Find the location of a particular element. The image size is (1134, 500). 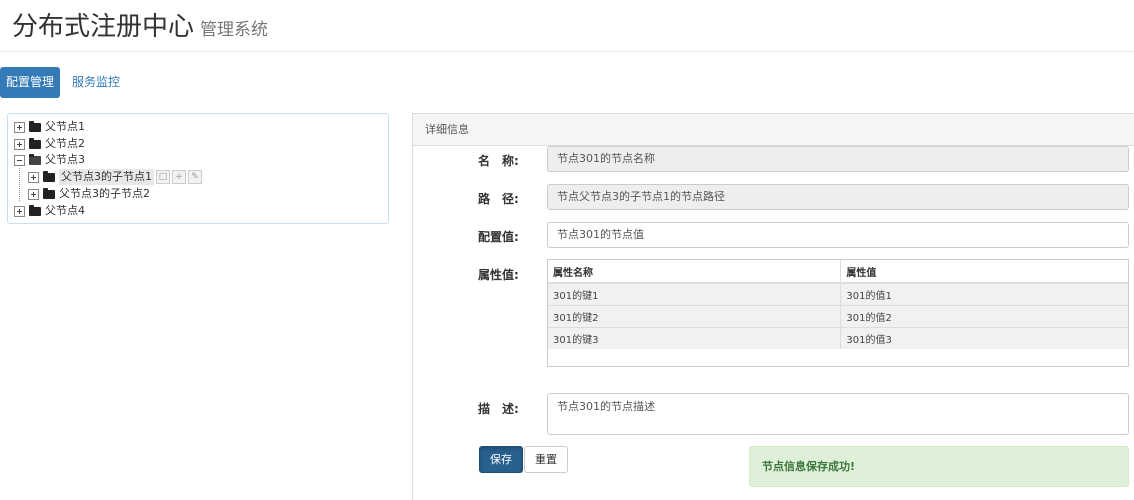

main-nav: 配置管理 服务监控 is located at coordinates (63, 82).